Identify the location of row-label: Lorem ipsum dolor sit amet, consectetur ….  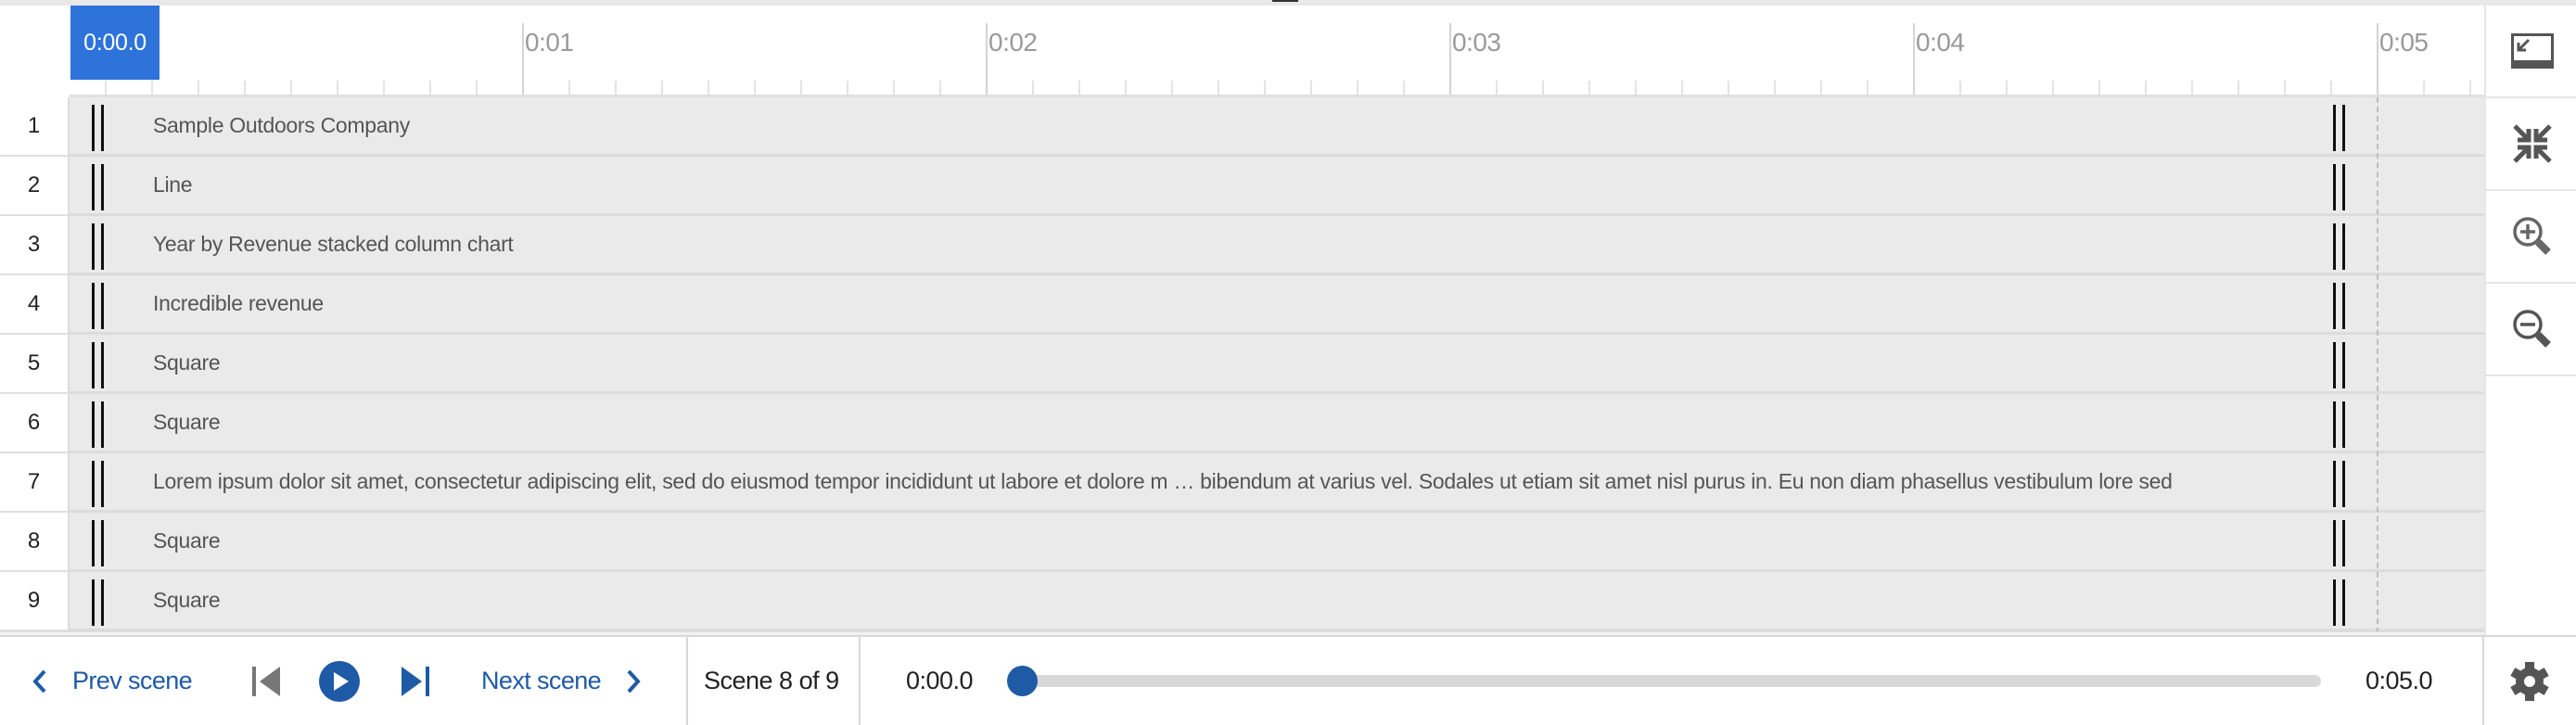
(1163, 481).